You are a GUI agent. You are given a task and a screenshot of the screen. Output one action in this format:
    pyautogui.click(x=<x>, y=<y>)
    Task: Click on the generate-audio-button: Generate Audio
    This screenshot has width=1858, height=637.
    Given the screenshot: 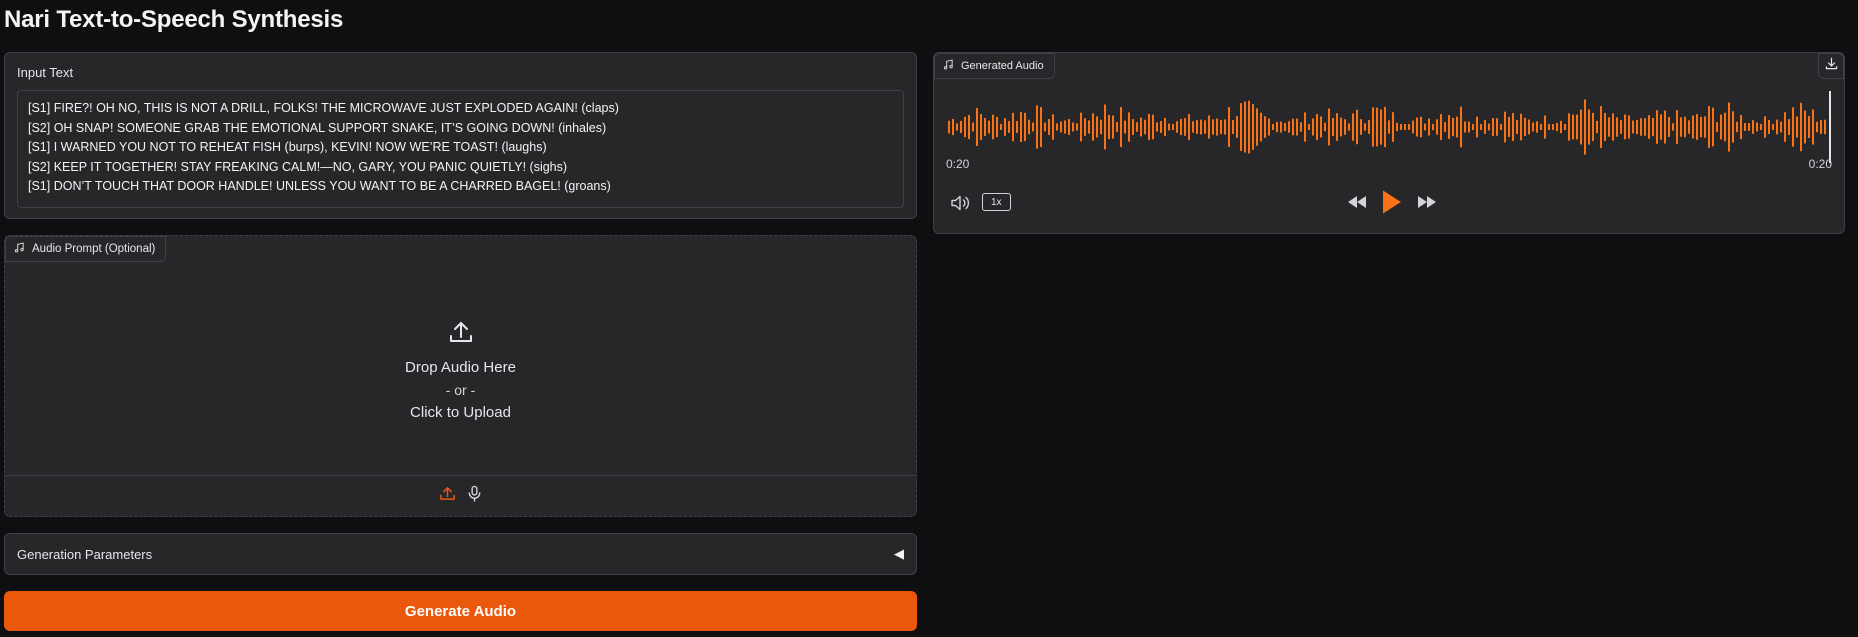 What is the action you would take?
    pyautogui.click(x=460, y=611)
    